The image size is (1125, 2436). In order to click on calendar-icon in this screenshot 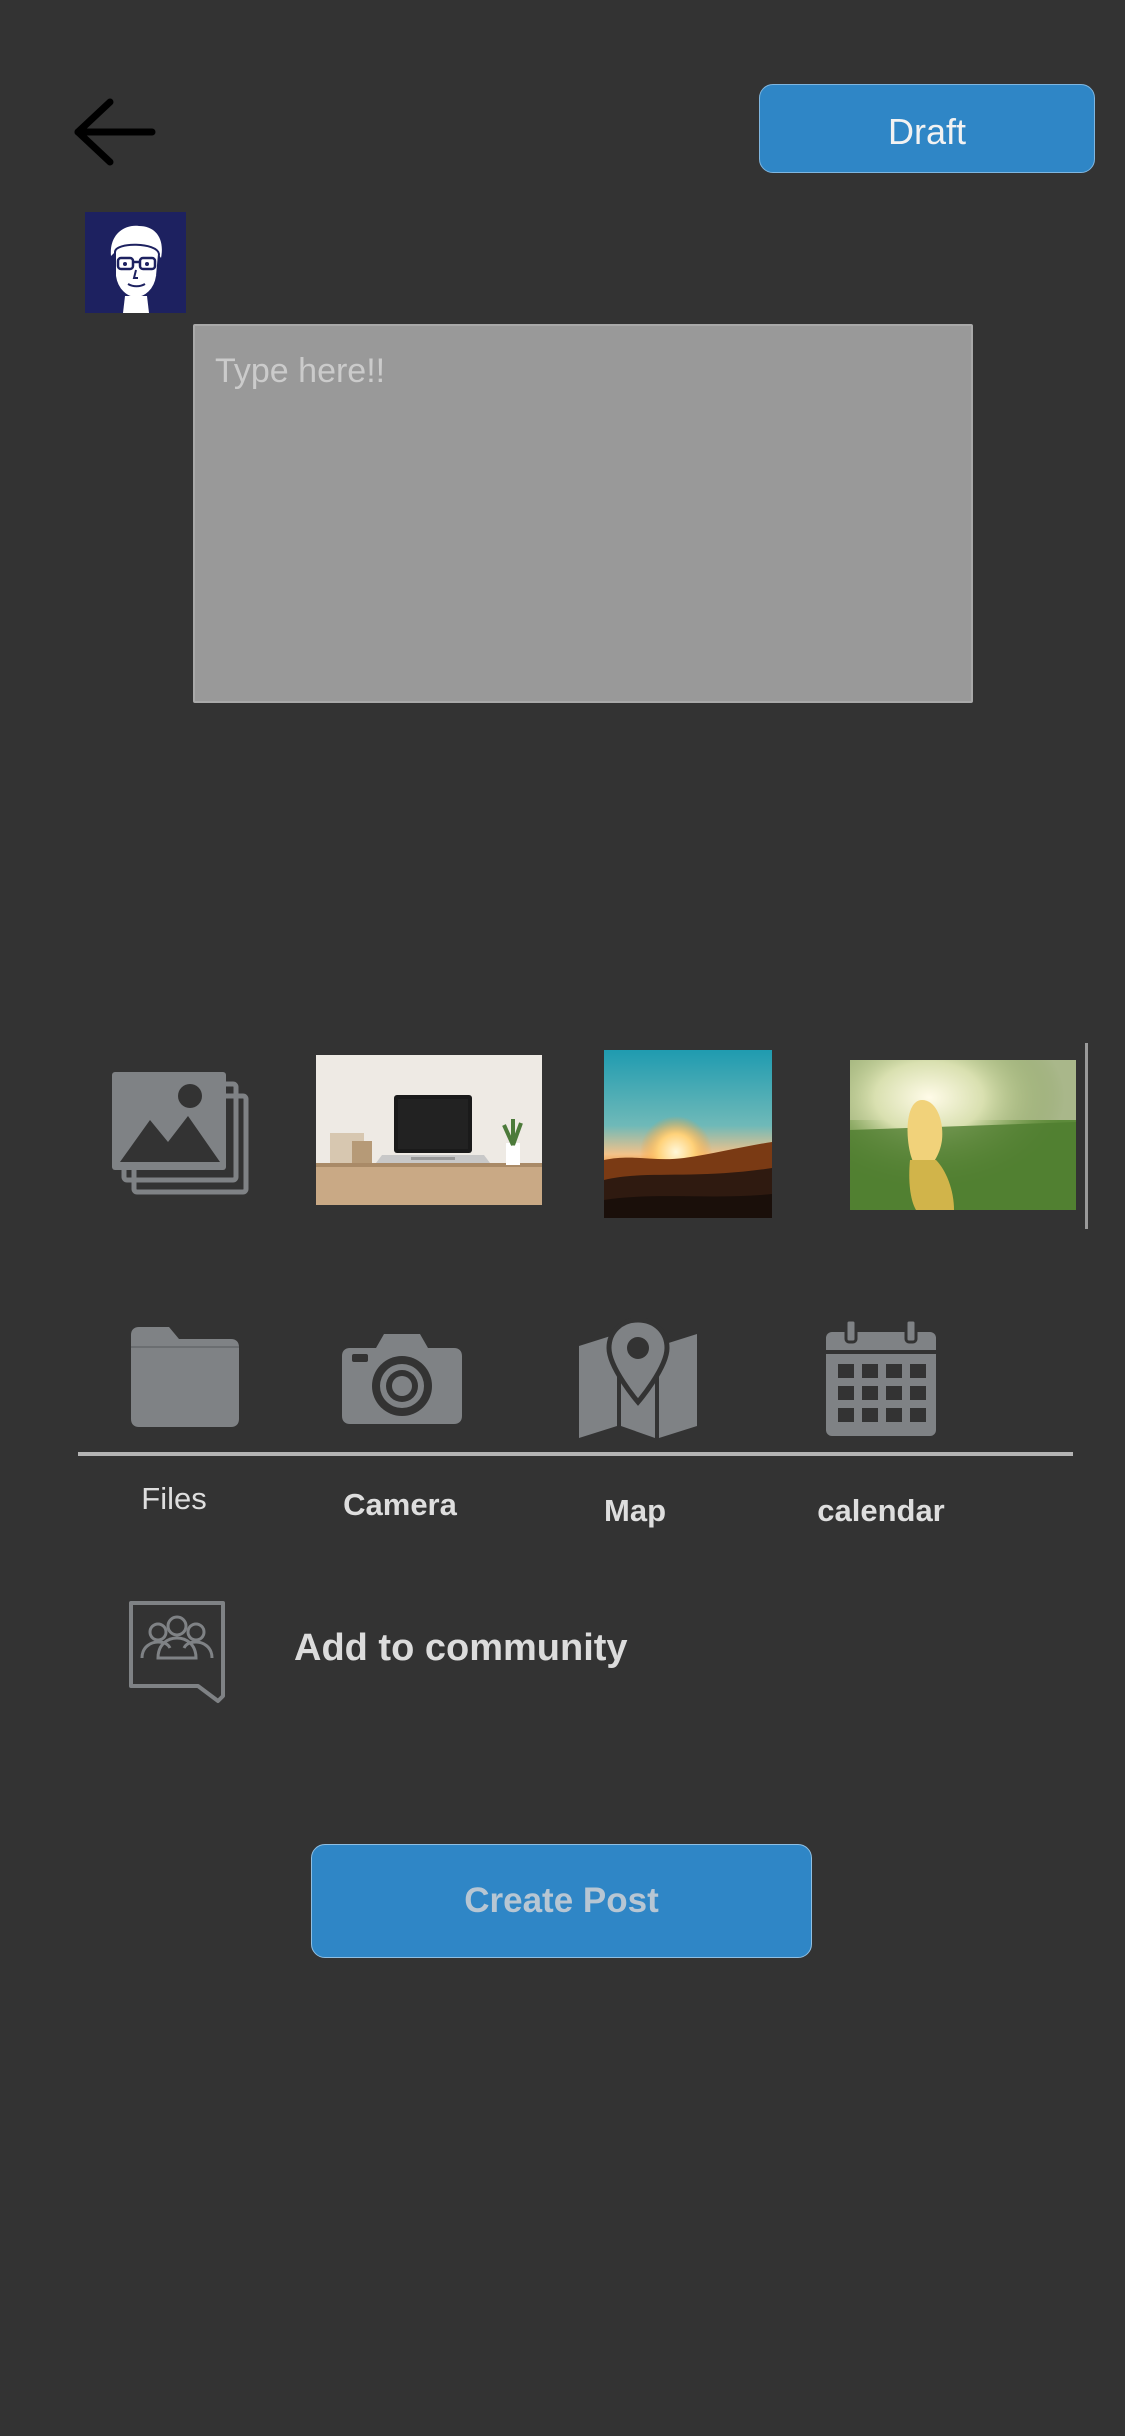, I will do `click(881, 1378)`.